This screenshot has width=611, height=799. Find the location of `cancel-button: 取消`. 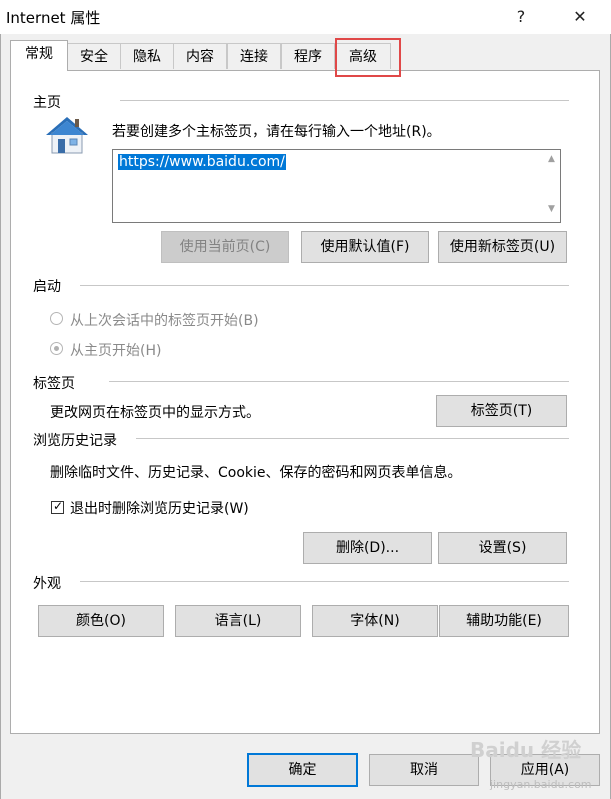

cancel-button: 取消 is located at coordinates (424, 770).